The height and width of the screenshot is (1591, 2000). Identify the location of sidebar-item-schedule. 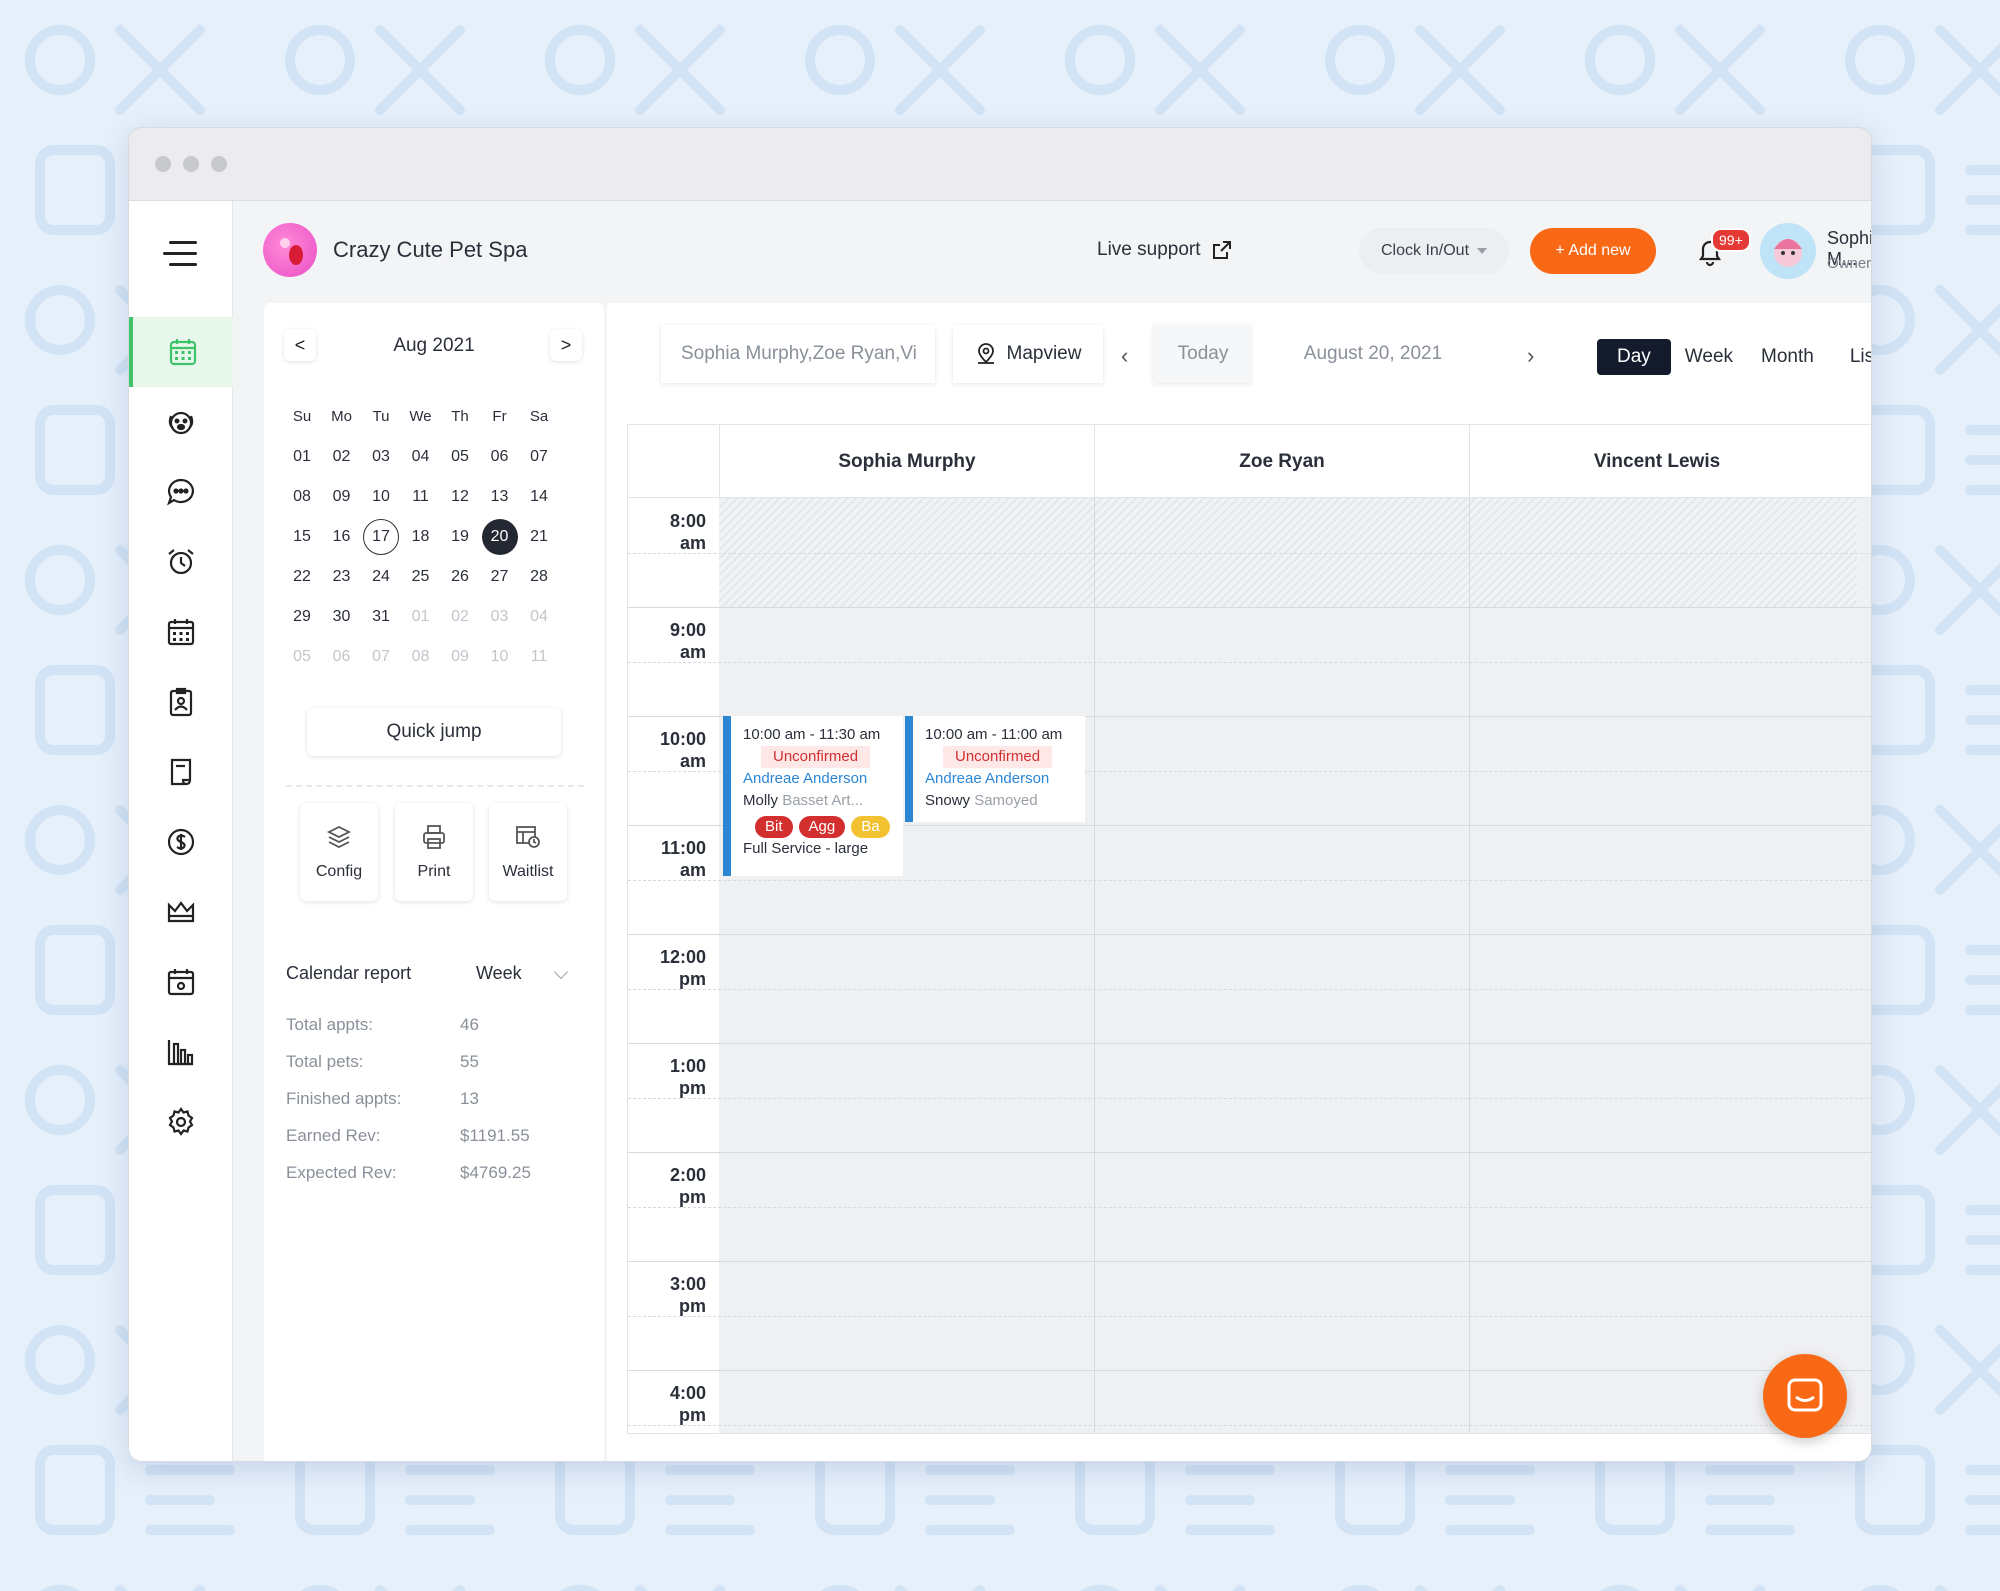
(181, 632).